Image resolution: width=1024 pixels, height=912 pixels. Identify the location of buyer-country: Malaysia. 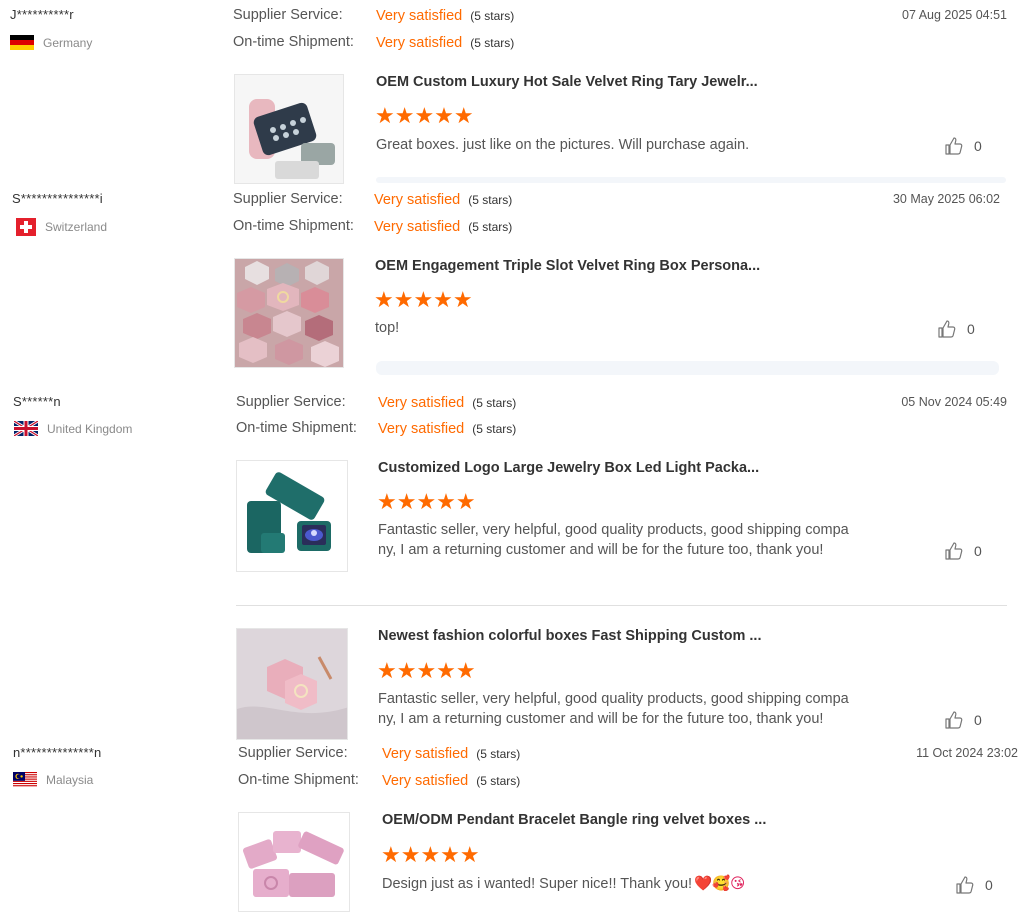
(53, 779).